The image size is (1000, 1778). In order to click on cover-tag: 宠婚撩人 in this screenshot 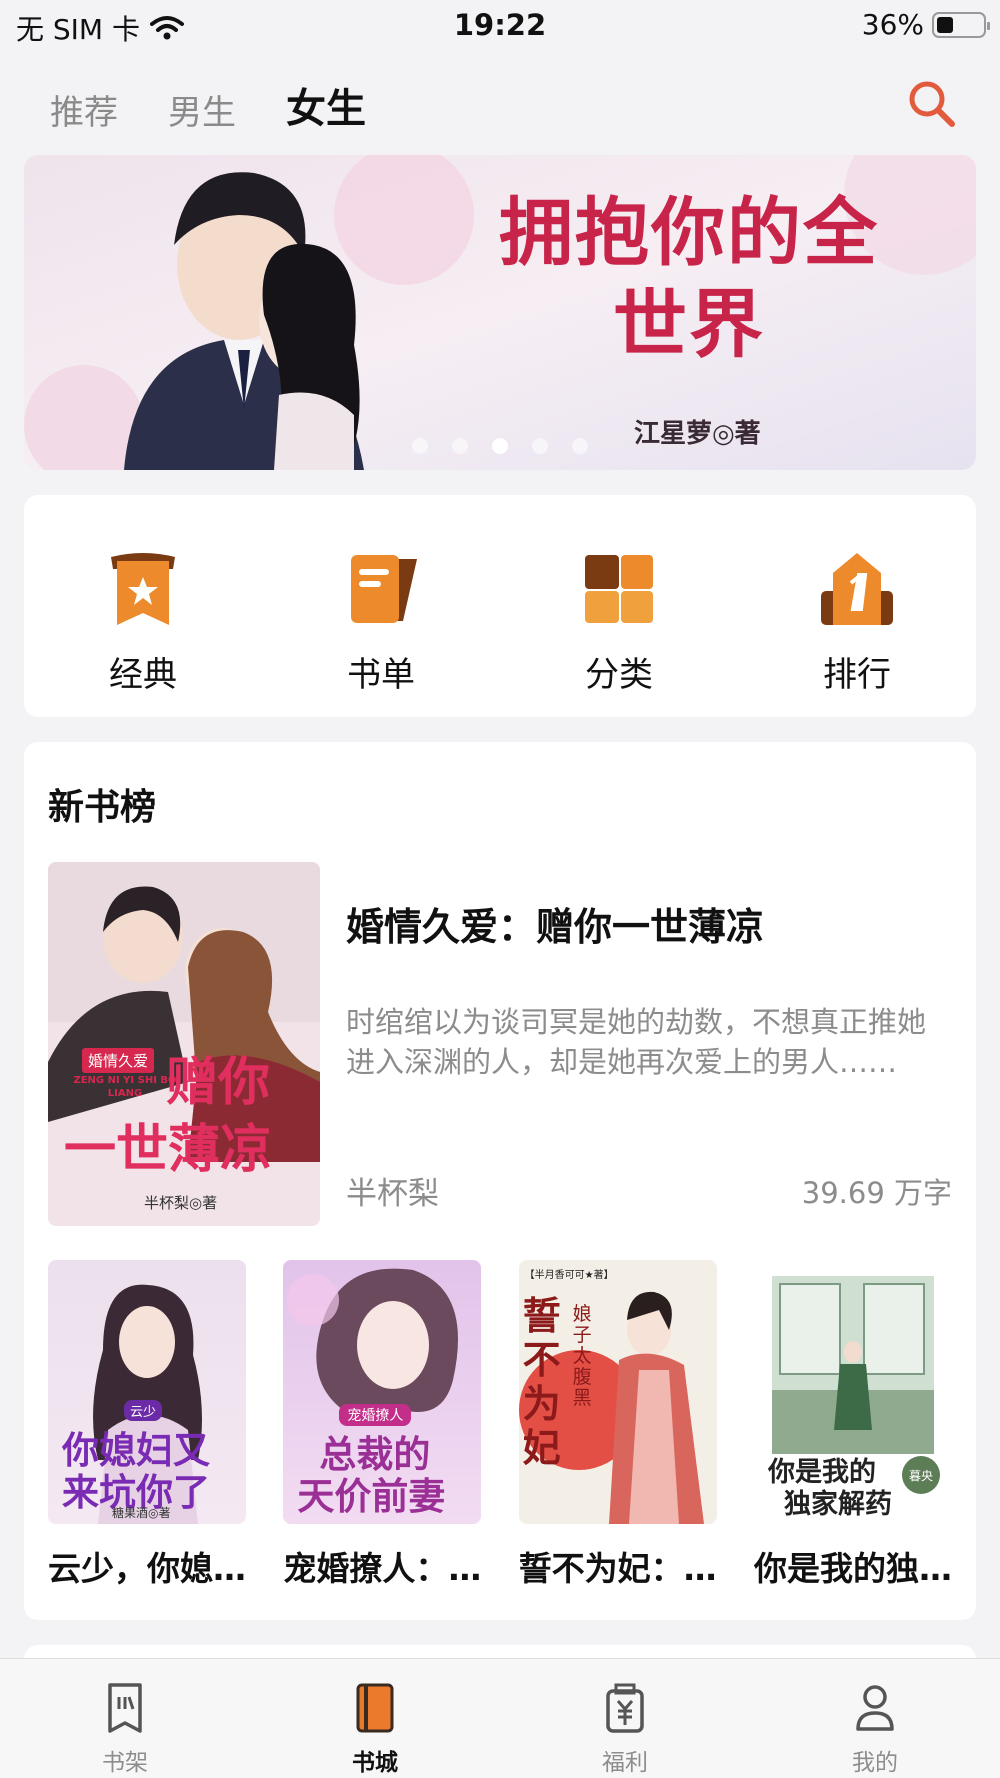, I will do `click(375, 1415)`.